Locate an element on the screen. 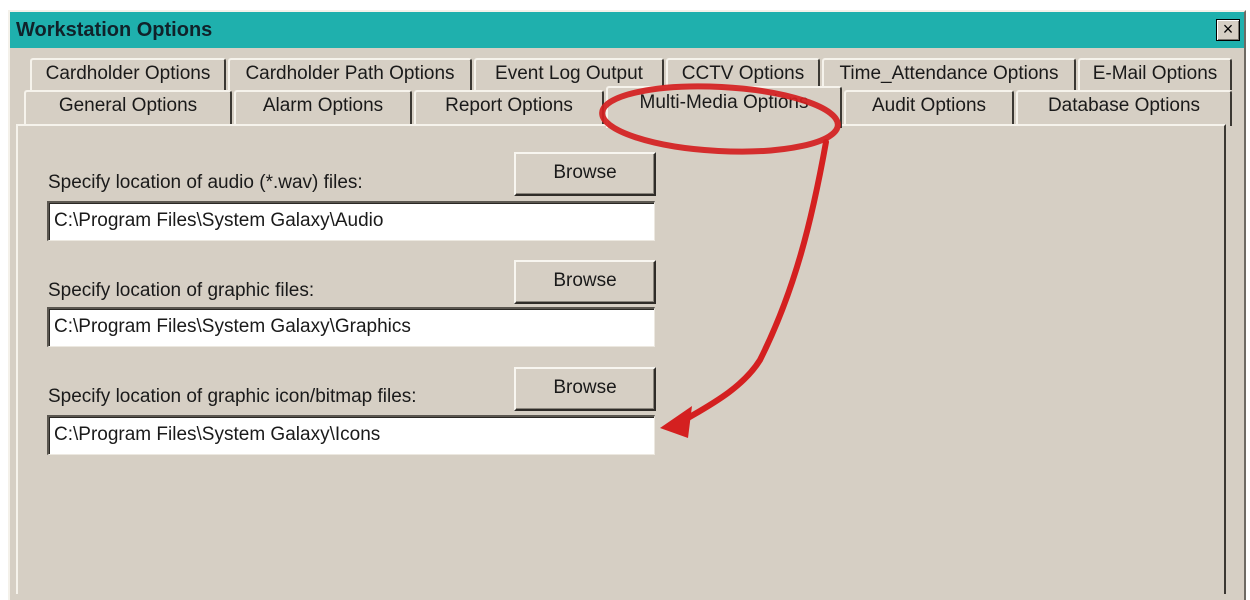 This screenshot has width=1250, height=600. tab-label: Alarm Options is located at coordinates (323, 105).